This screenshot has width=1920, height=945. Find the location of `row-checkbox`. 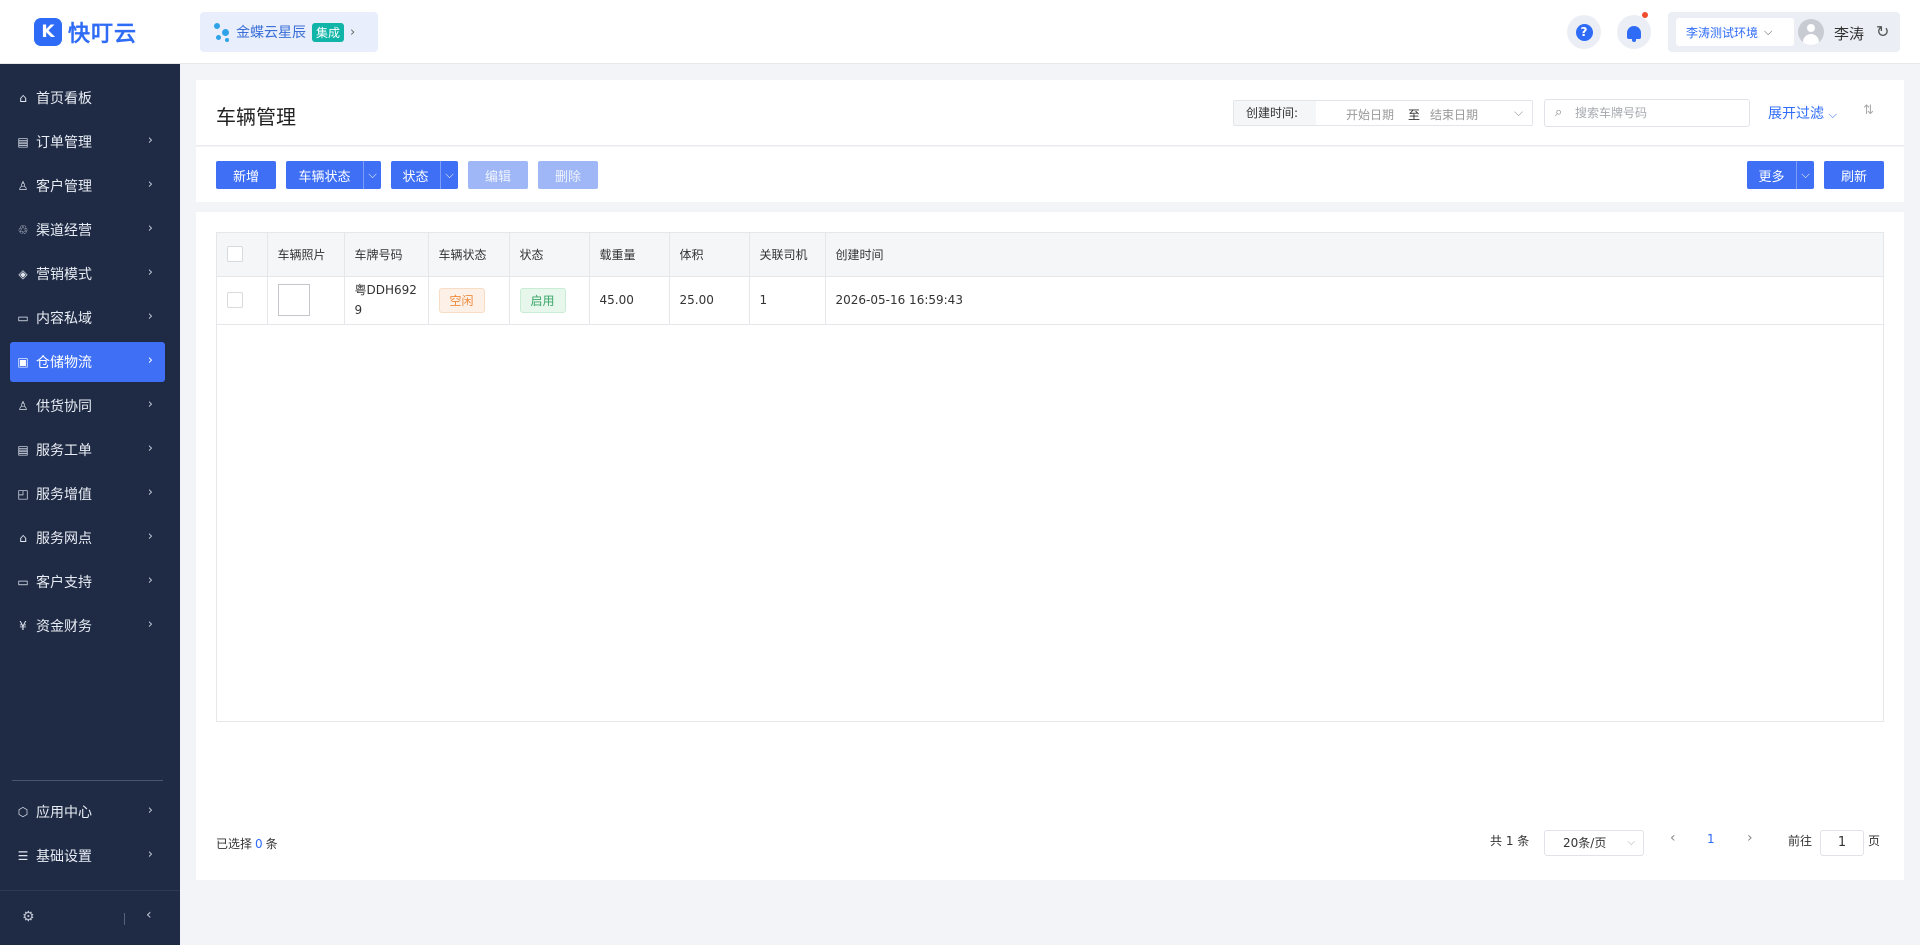

row-checkbox is located at coordinates (235, 300).